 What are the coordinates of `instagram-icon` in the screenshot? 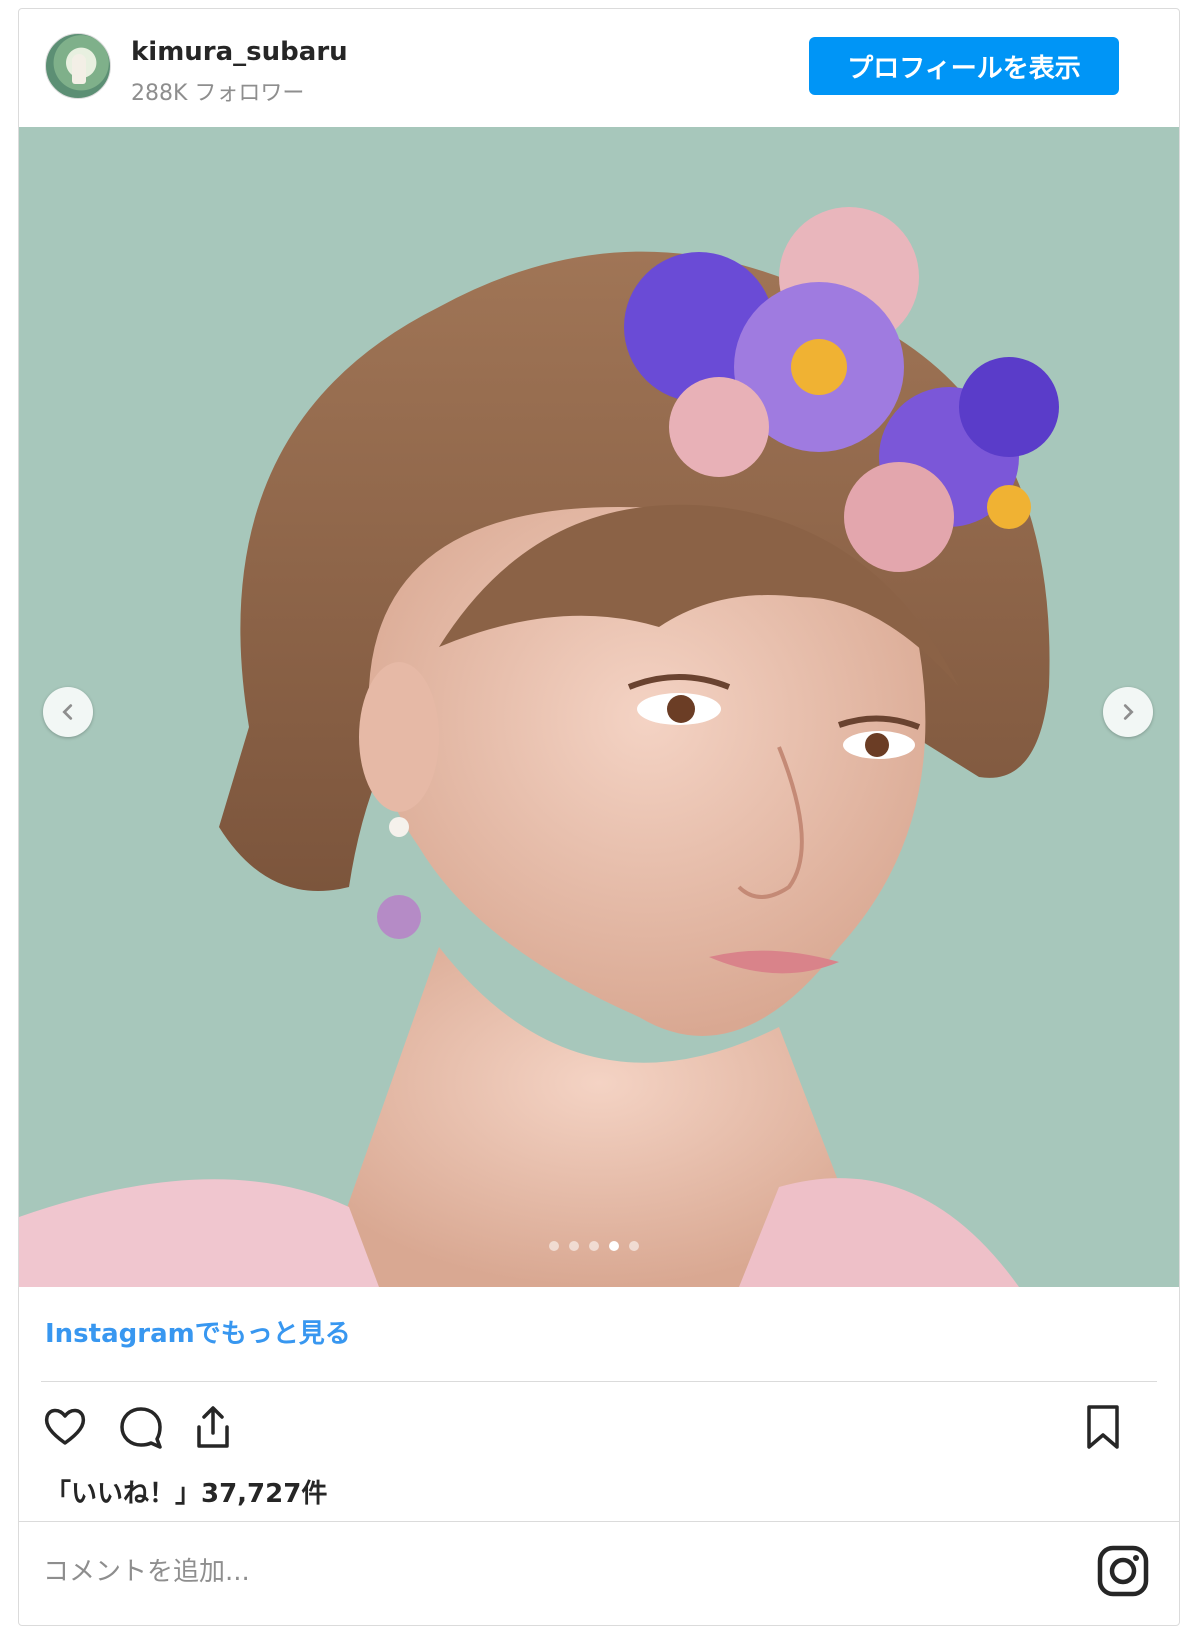 It's located at (1123, 1571).